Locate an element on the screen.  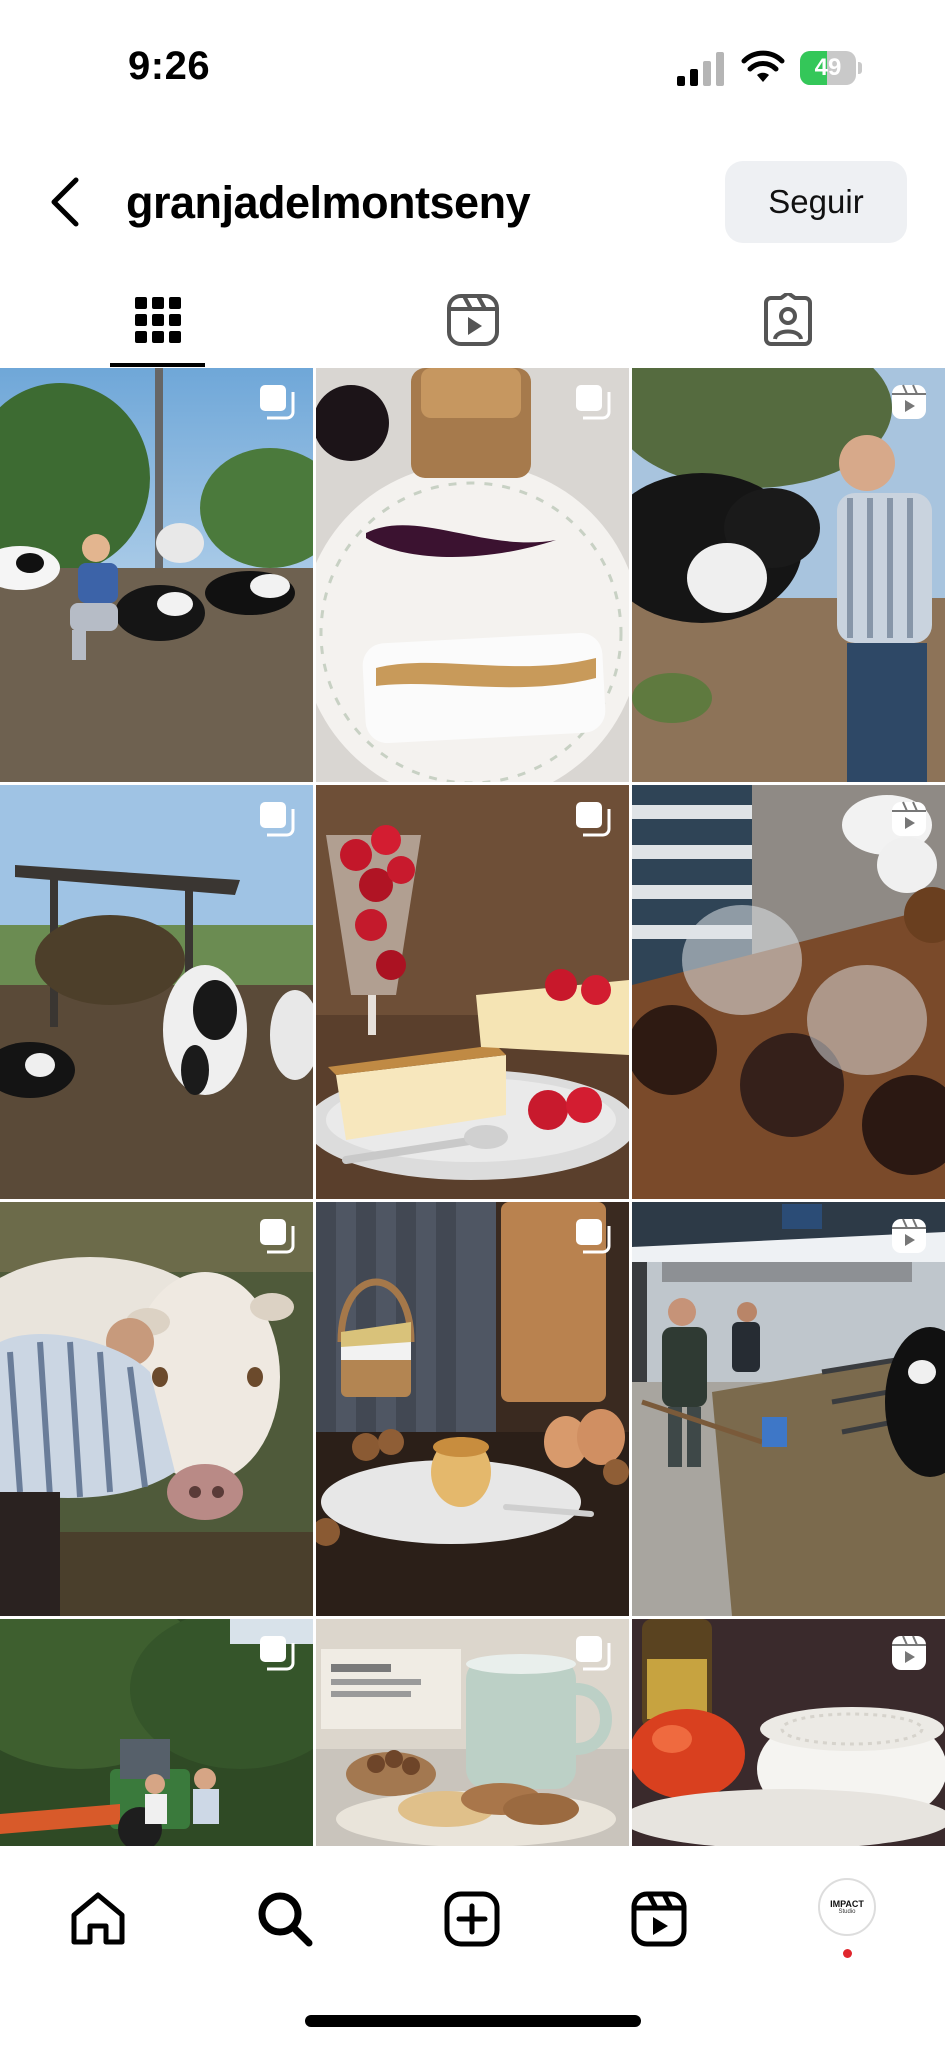
avatar-brand-text: IMPACT is located at coordinates (847, 1903).